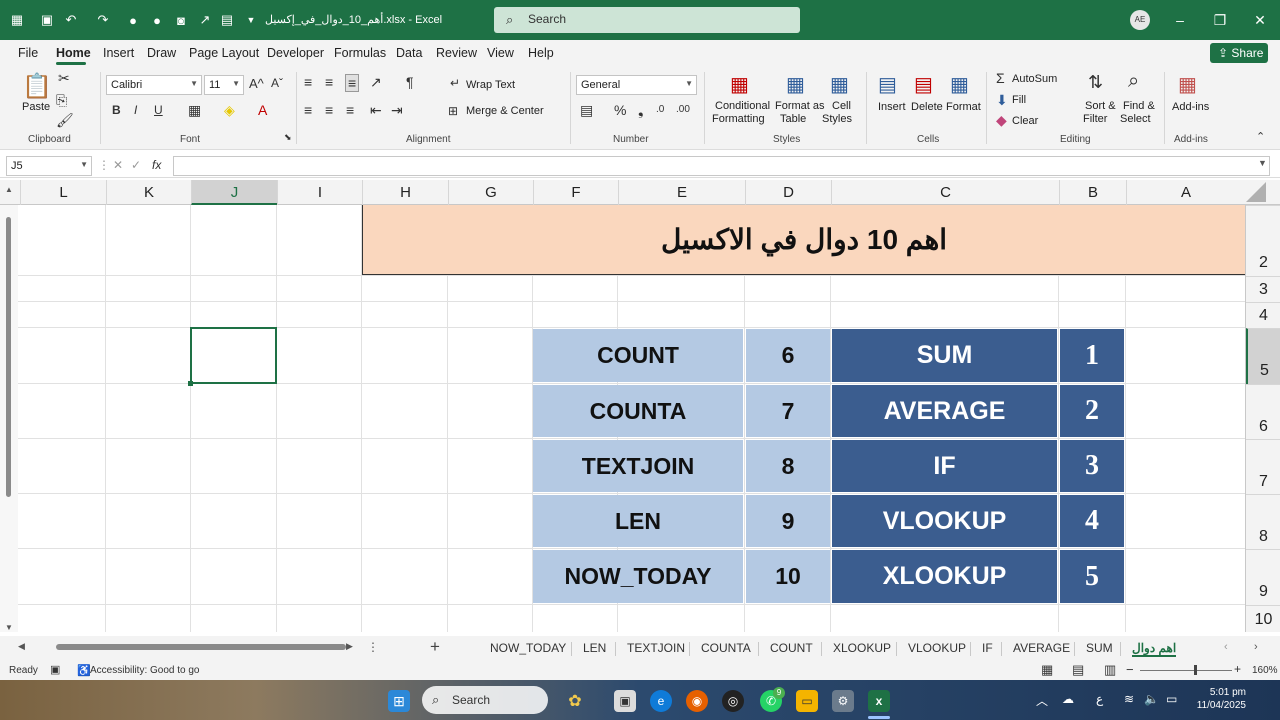 This screenshot has width=1280, height=720. What do you see at coordinates (793, 119) in the screenshot?
I see `format-as-table-line2: Table` at bounding box center [793, 119].